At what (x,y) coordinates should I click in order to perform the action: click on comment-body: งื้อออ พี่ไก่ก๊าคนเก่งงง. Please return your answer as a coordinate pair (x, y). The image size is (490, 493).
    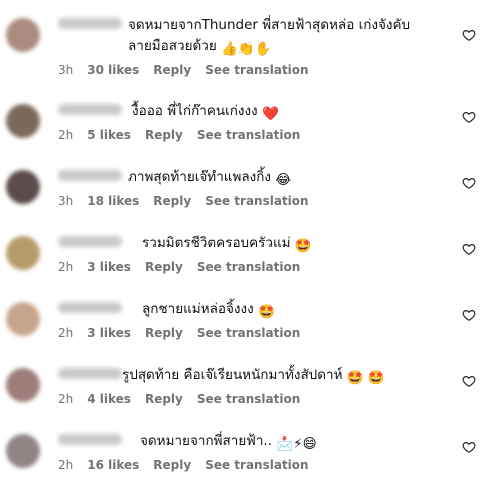
    Looking at the image, I should click on (195, 111).